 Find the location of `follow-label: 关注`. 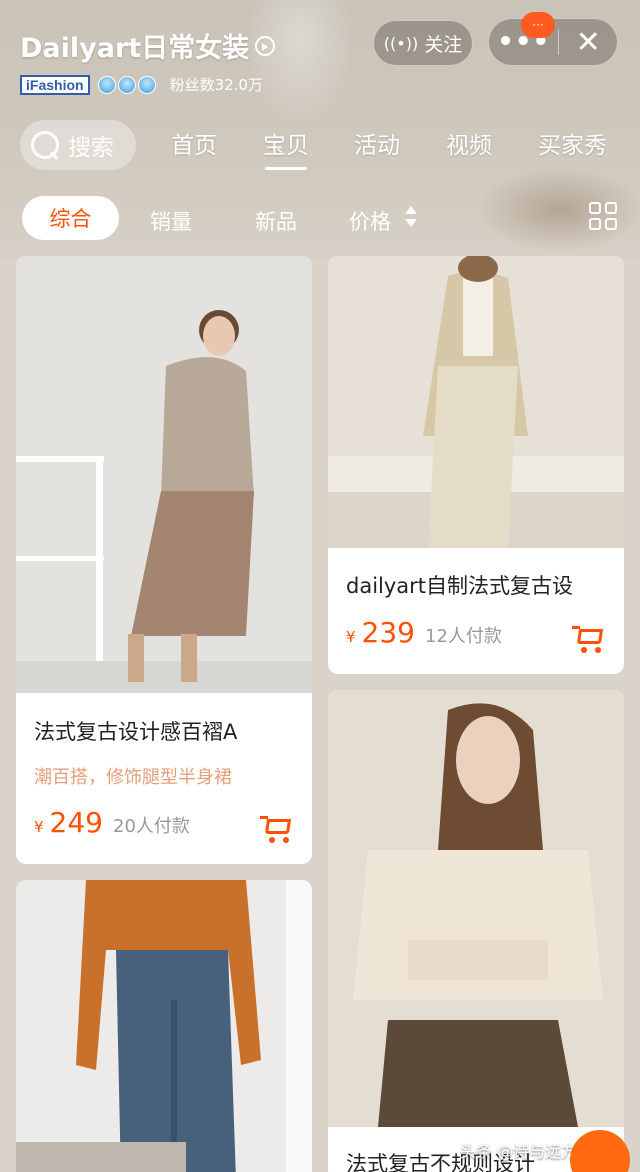

follow-label: 关注 is located at coordinates (443, 44).